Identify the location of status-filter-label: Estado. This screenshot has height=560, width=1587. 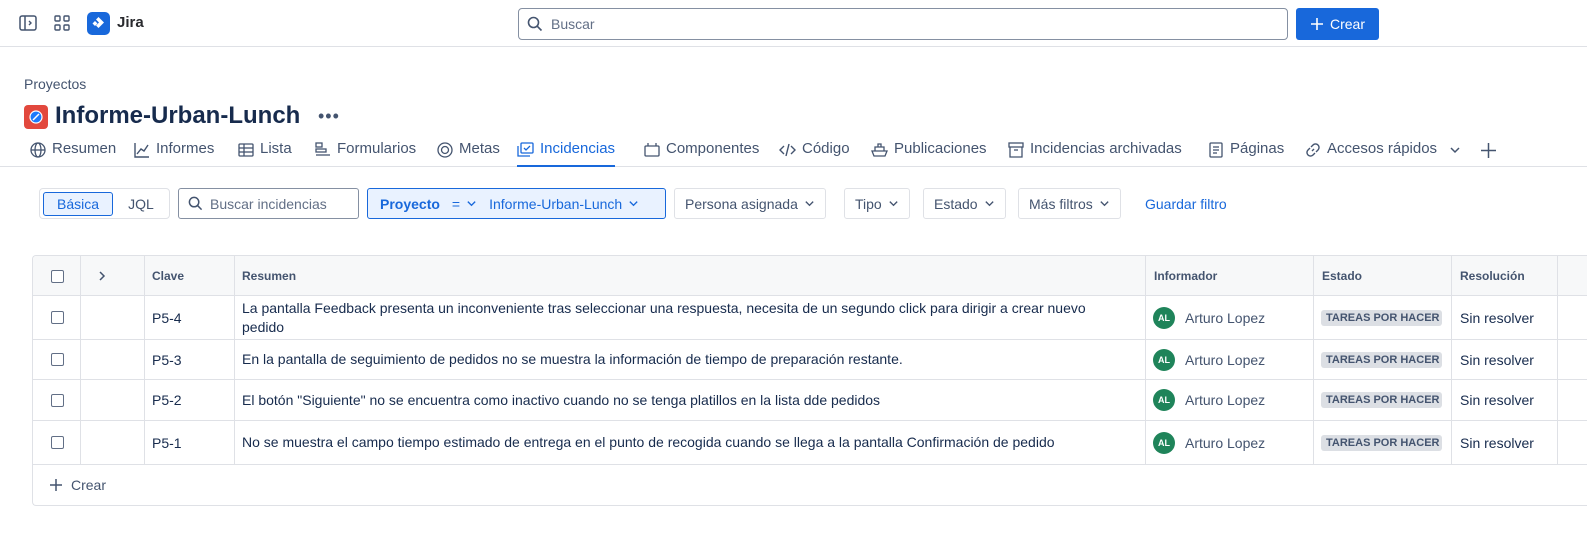
(956, 203).